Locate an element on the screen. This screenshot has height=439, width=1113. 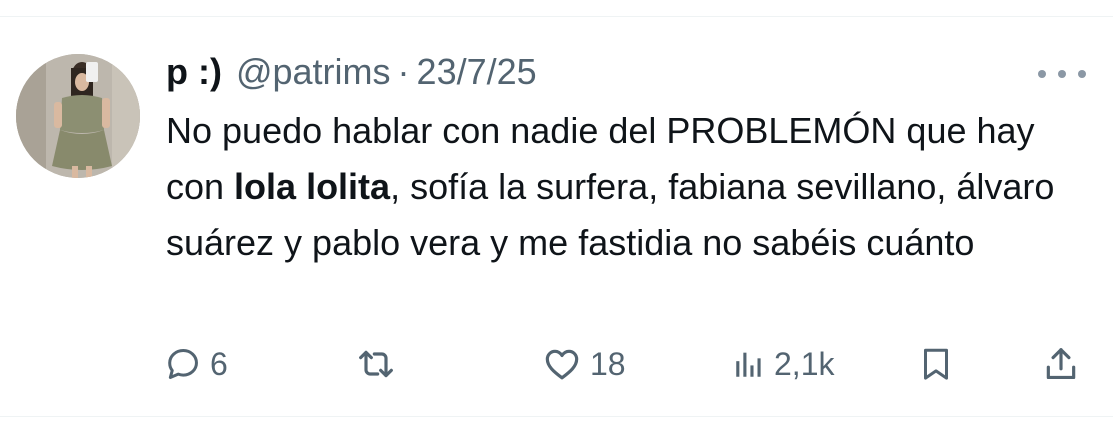
tweet-date: 23/7/25 is located at coordinates (477, 72).